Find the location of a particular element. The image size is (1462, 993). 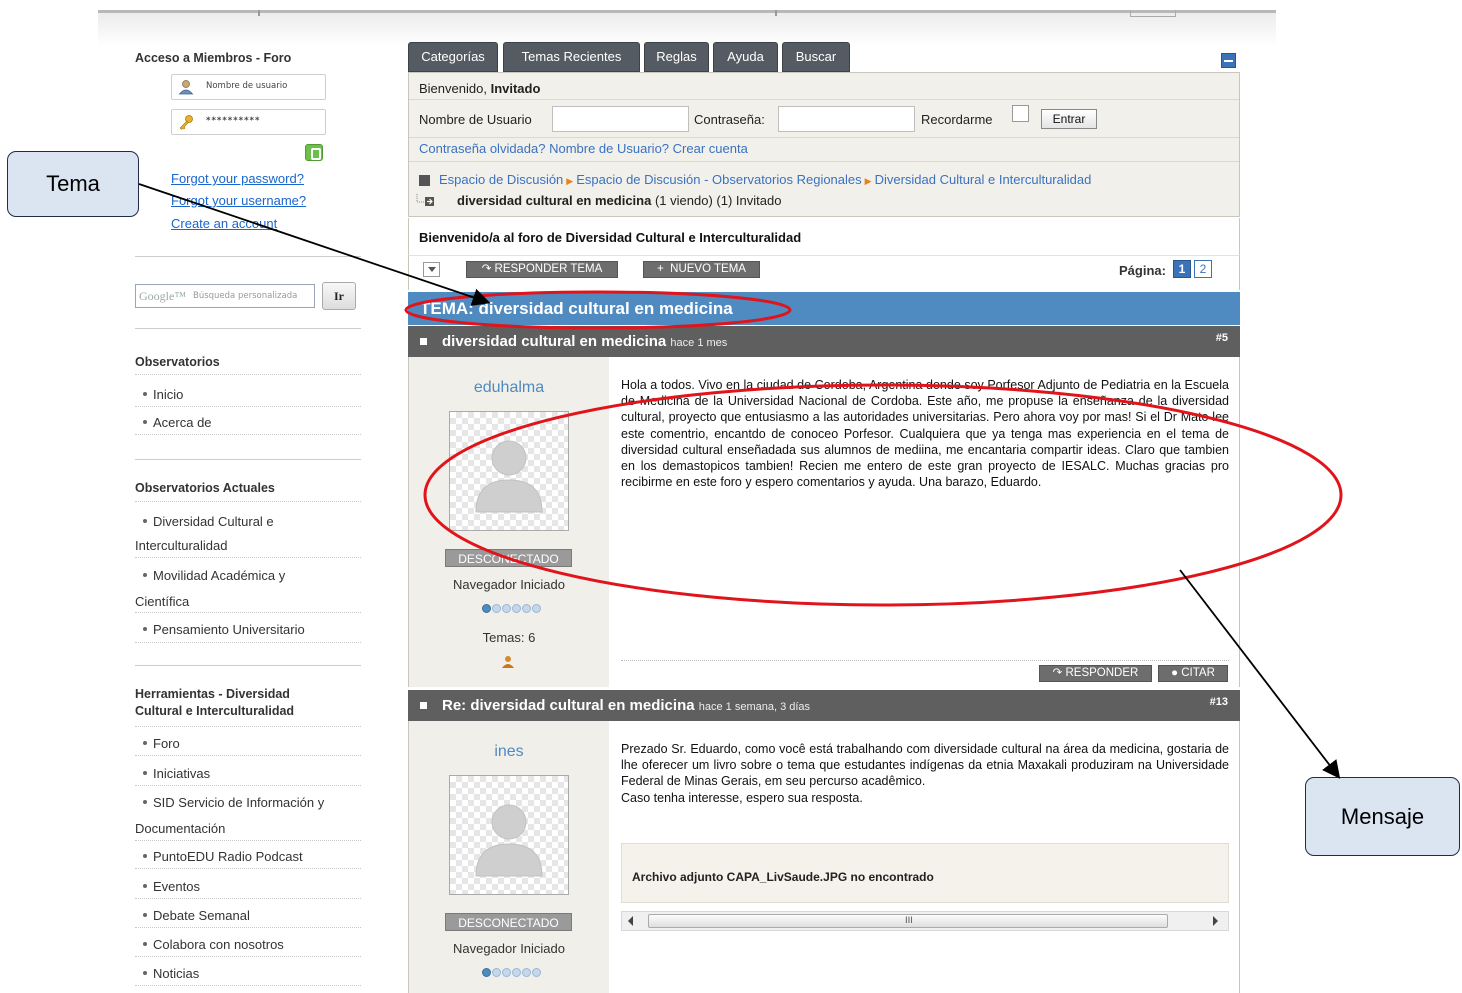

sidebar-item-diversidad-cont: Interculturalidad is located at coordinates (181, 545).